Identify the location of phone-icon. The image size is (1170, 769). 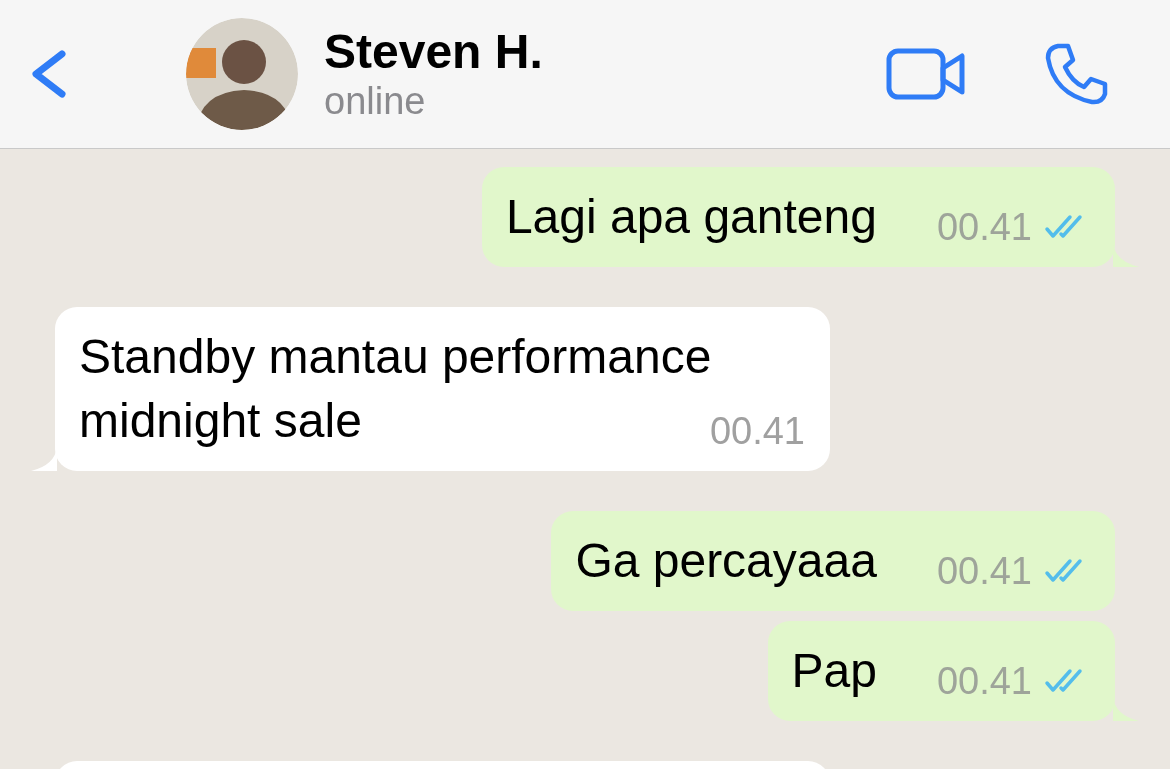
(1076, 74).